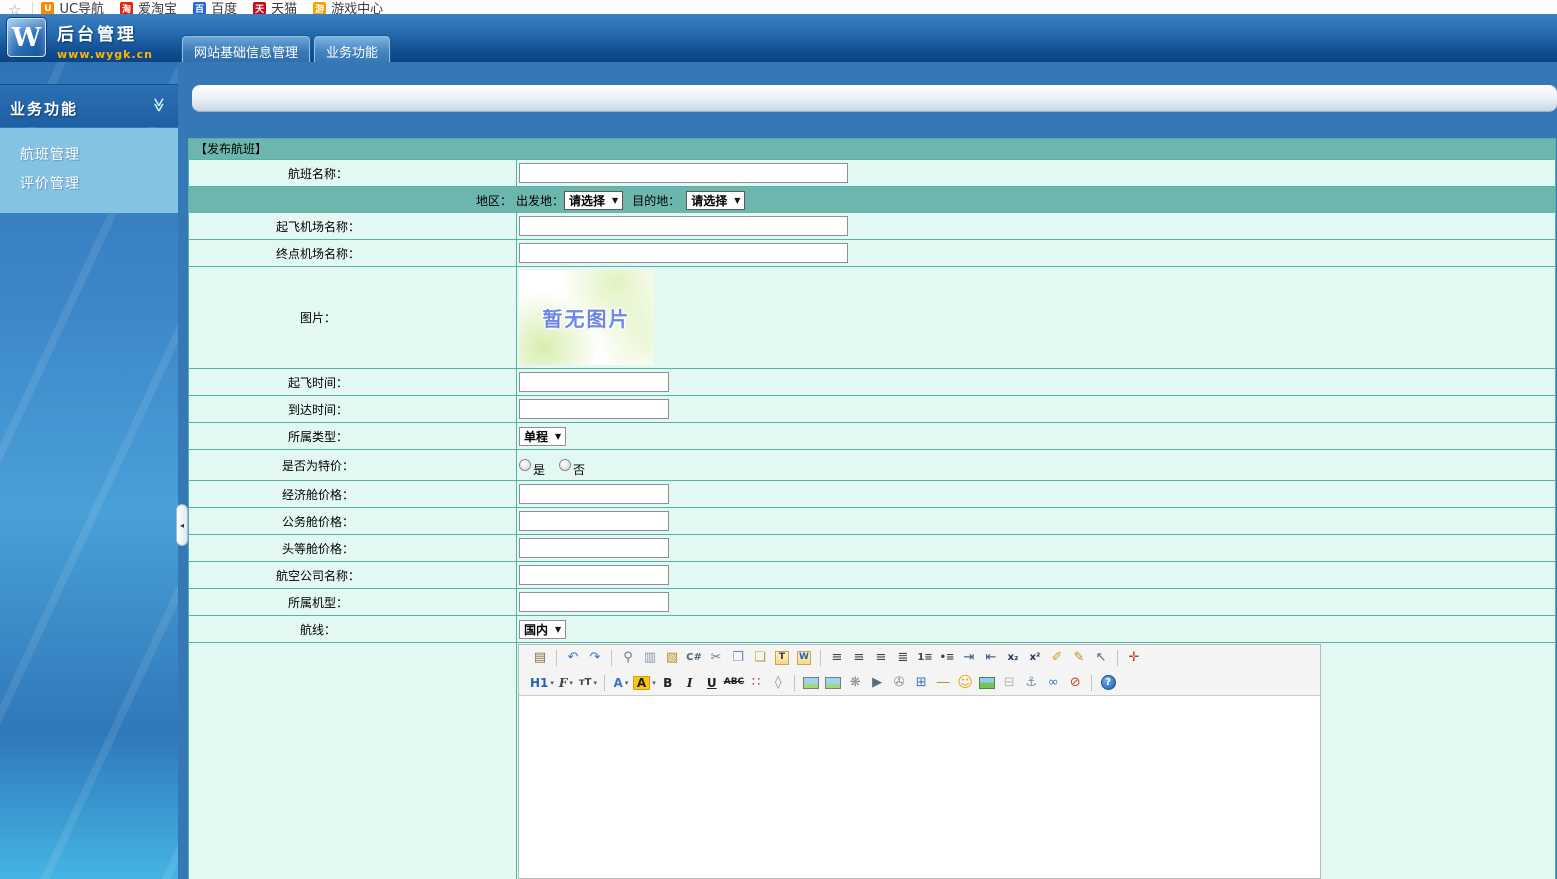  Describe the element at coordinates (925, 658) in the screenshot. I see `ordered-list-icon: 1≡` at that location.